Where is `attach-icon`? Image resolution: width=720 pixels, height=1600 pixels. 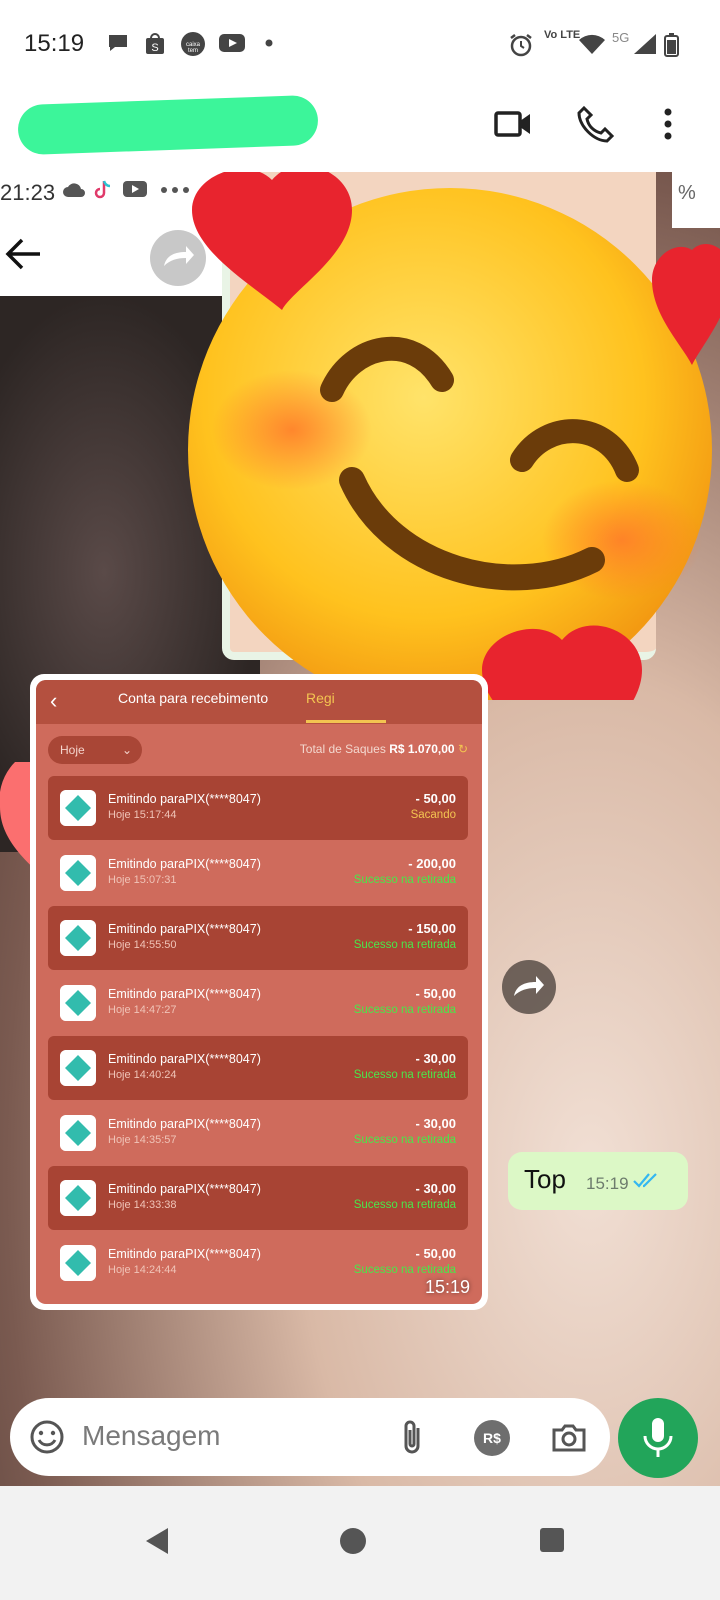
attach-icon is located at coordinates (413, 1437).